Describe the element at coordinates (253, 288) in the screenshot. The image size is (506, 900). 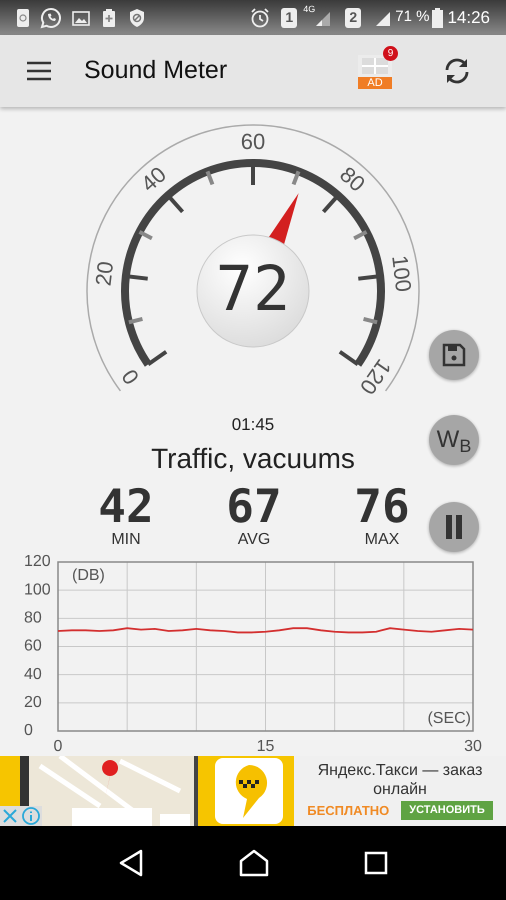
I see `reading-display: 72` at that location.